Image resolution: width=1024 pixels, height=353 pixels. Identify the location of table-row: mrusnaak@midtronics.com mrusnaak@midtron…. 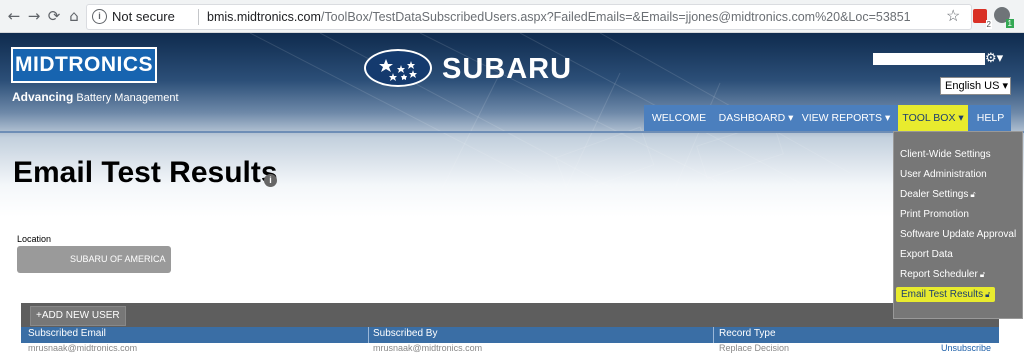
(510, 348).